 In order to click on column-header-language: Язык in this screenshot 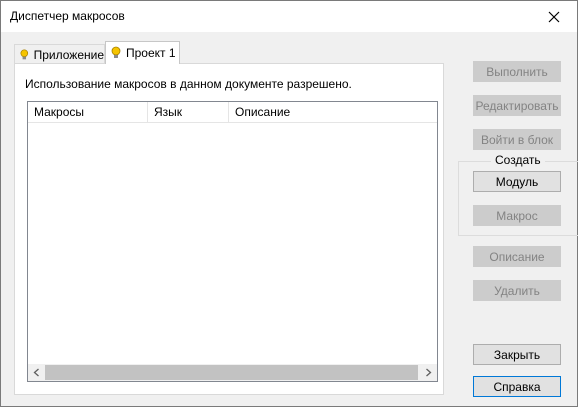, I will do `click(188, 112)`.